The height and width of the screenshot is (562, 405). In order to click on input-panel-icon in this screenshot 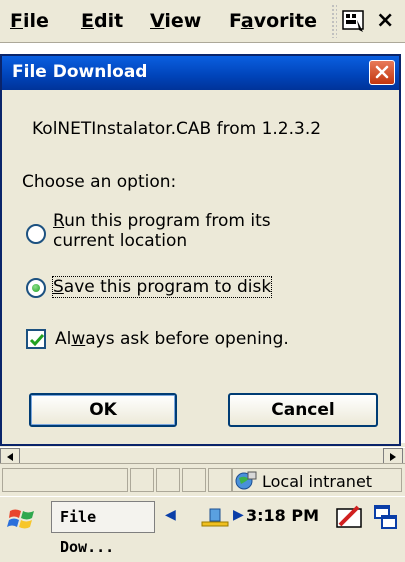, I will do `click(349, 517)`.